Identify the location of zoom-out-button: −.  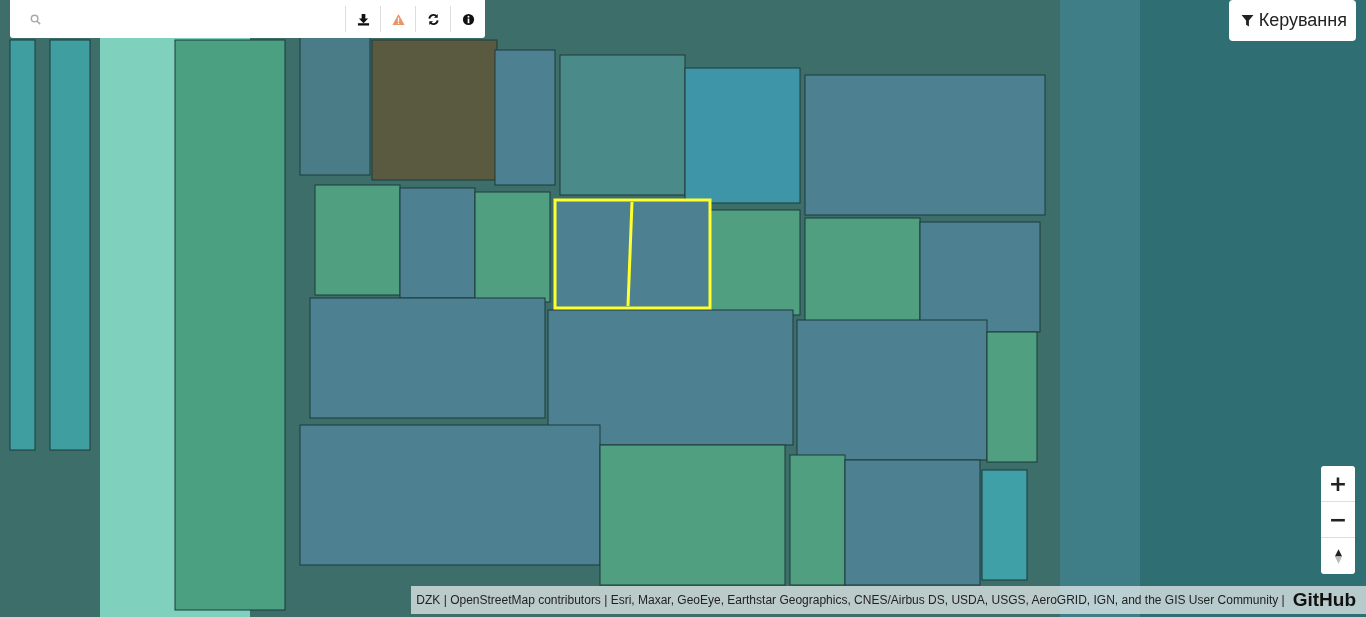
(1338, 520).